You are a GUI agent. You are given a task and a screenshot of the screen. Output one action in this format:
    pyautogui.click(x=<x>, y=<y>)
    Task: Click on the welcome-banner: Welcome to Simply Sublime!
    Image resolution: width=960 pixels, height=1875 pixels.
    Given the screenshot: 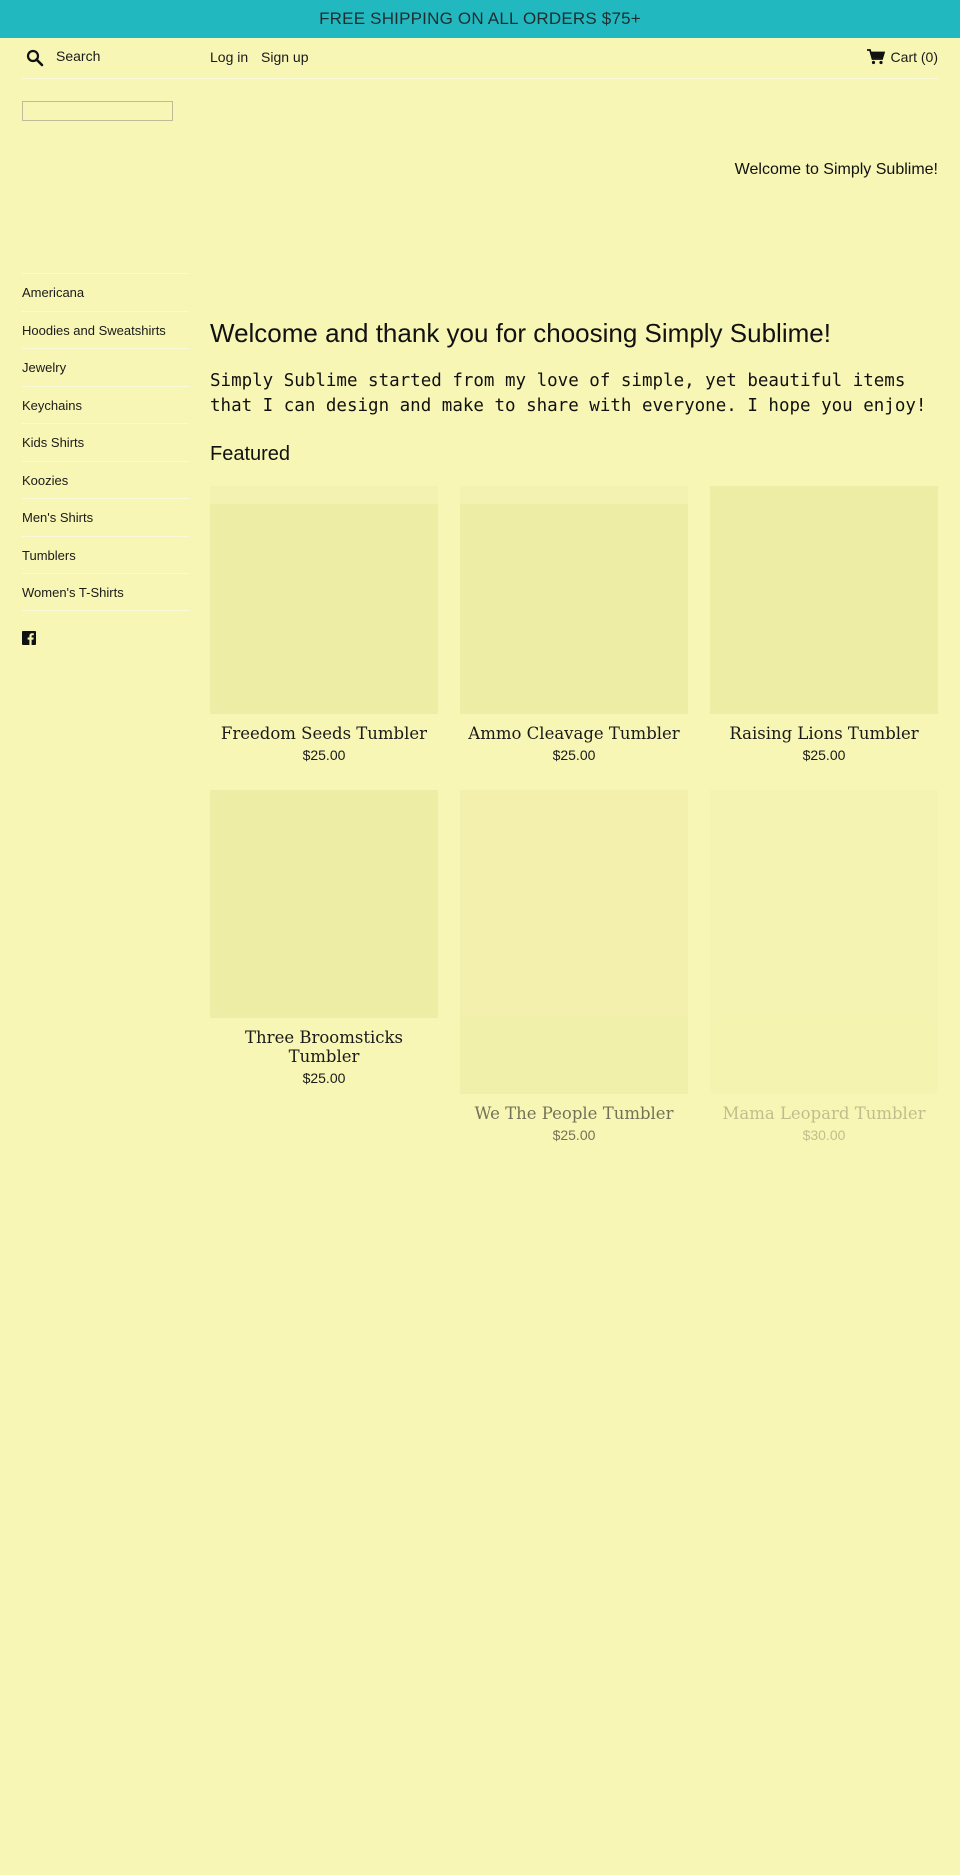 What is the action you would take?
    pyautogui.click(x=836, y=169)
    